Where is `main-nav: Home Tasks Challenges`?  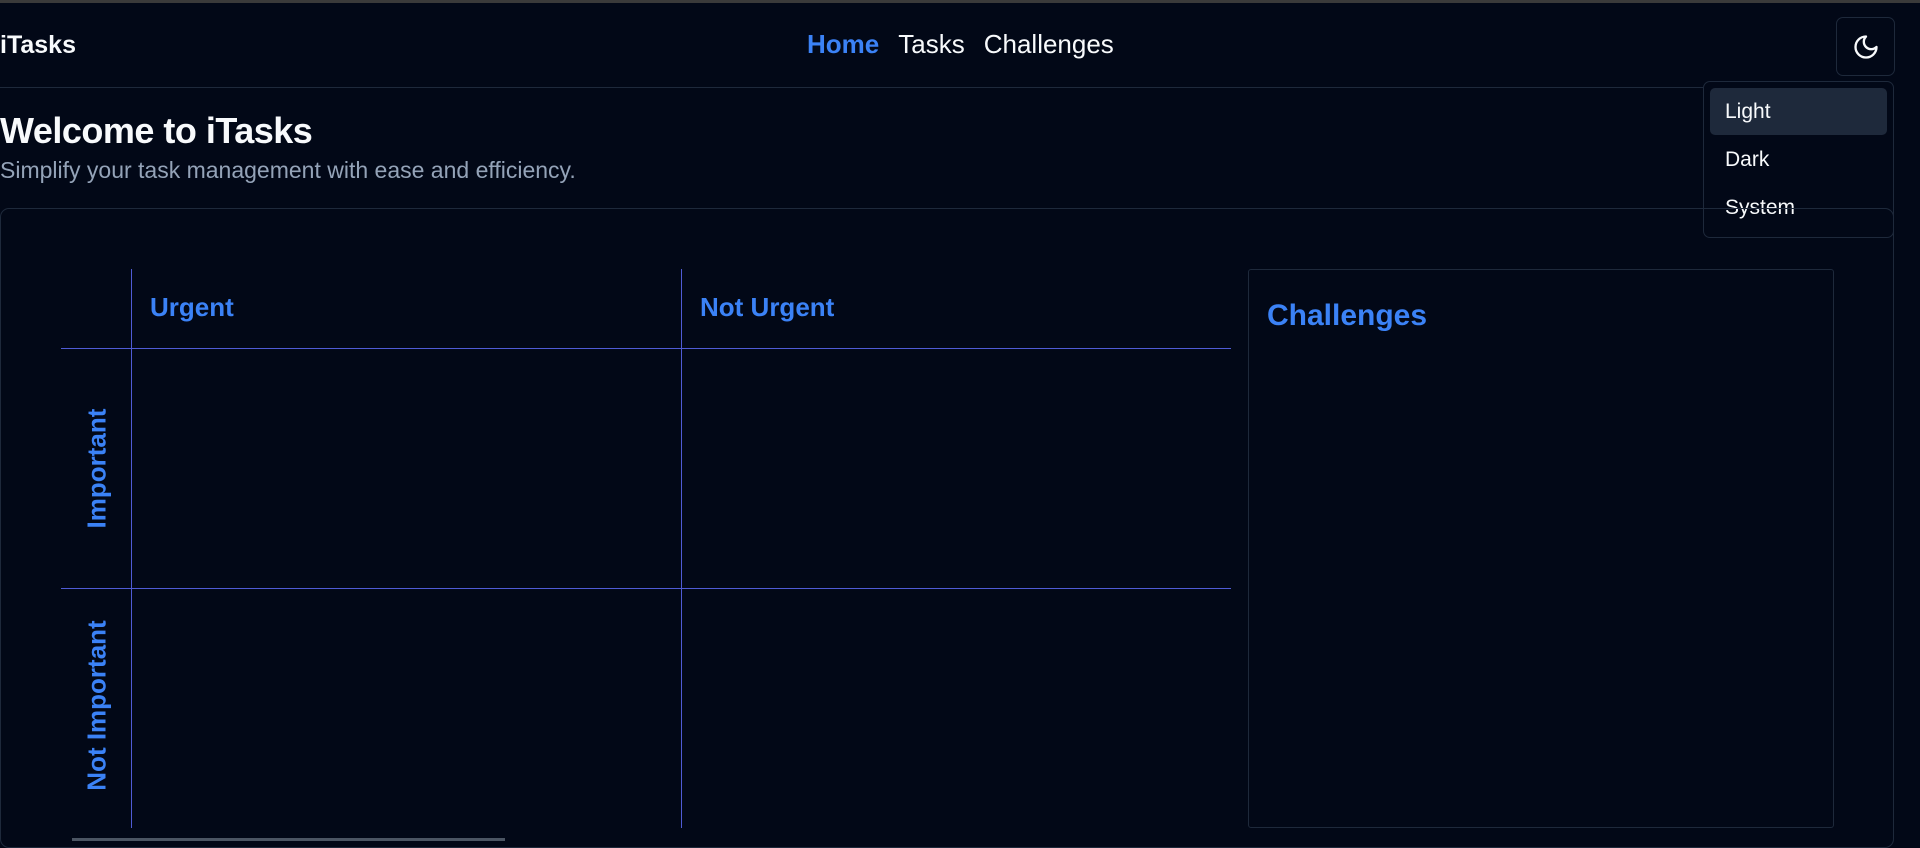
main-nav: Home Tasks Challenges is located at coordinates (960, 44).